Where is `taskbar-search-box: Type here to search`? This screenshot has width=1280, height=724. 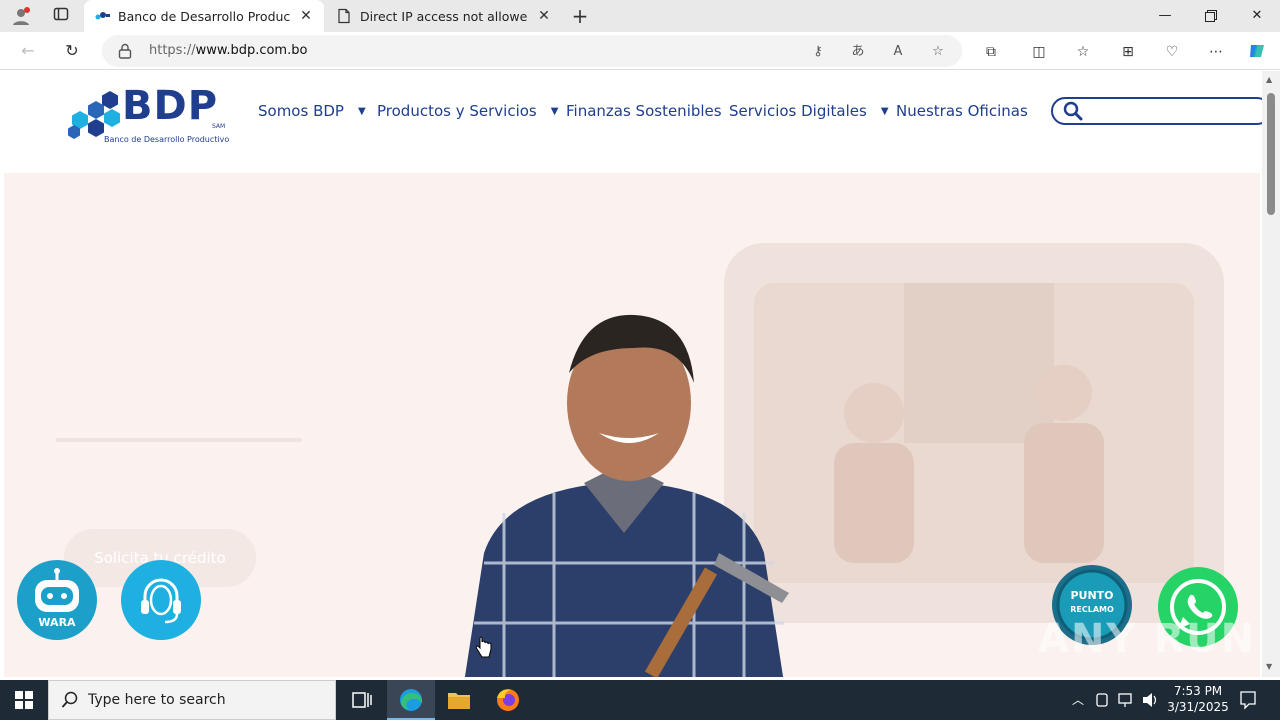
taskbar-search-box: Type here to search is located at coordinates (192, 700).